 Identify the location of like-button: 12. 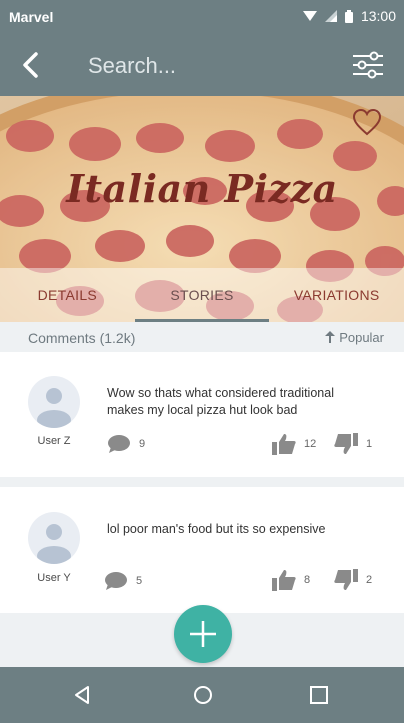
(294, 444).